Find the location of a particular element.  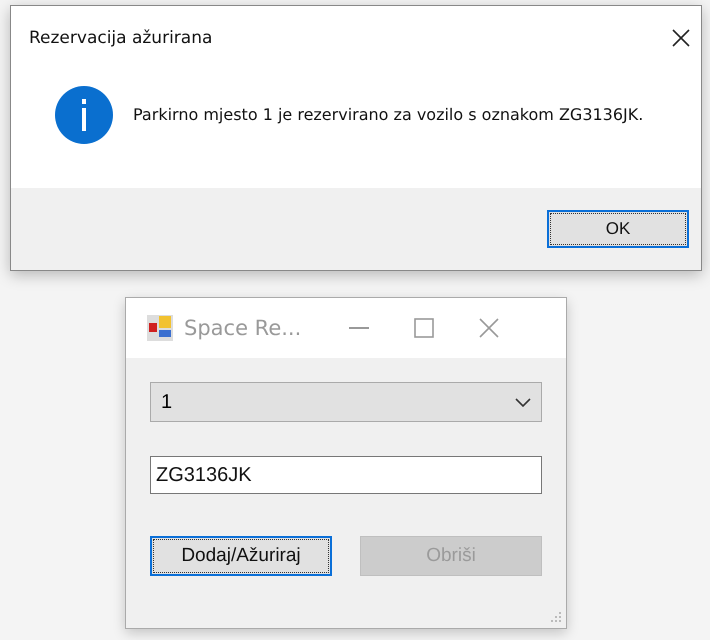

resize-grip-icon is located at coordinates (556, 618).